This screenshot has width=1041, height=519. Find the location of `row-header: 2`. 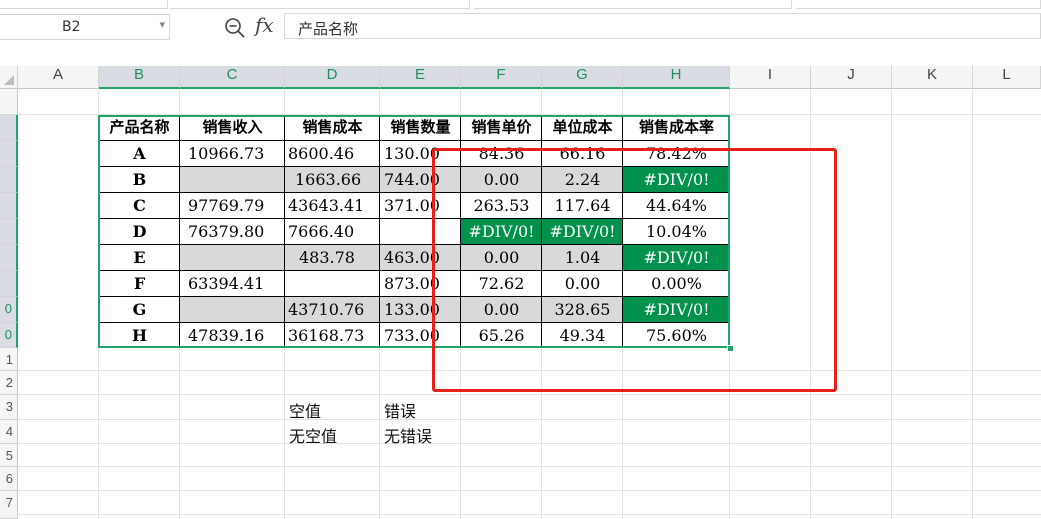

row-header: 2 is located at coordinates (9, 383).